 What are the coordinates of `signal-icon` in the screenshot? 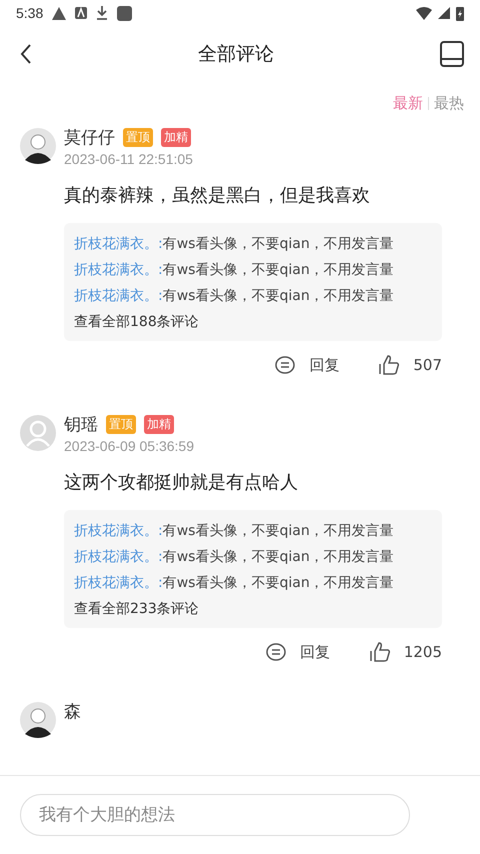 It's located at (444, 13).